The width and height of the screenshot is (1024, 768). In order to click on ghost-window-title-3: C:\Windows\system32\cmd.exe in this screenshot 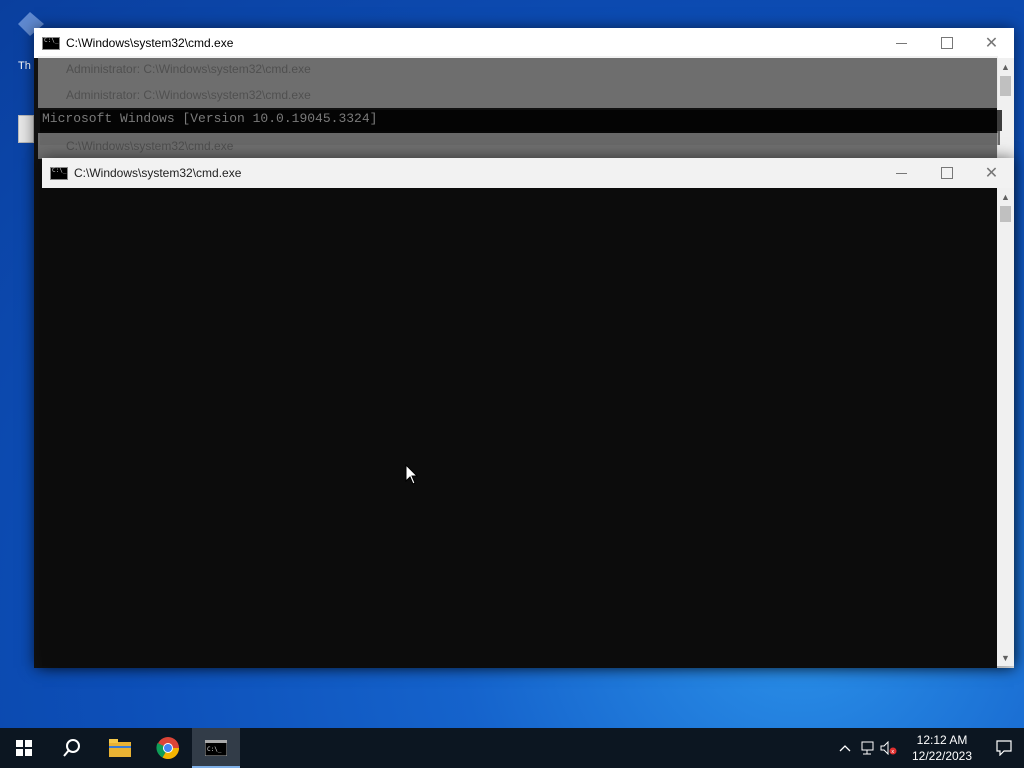, I will do `click(150, 146)`.